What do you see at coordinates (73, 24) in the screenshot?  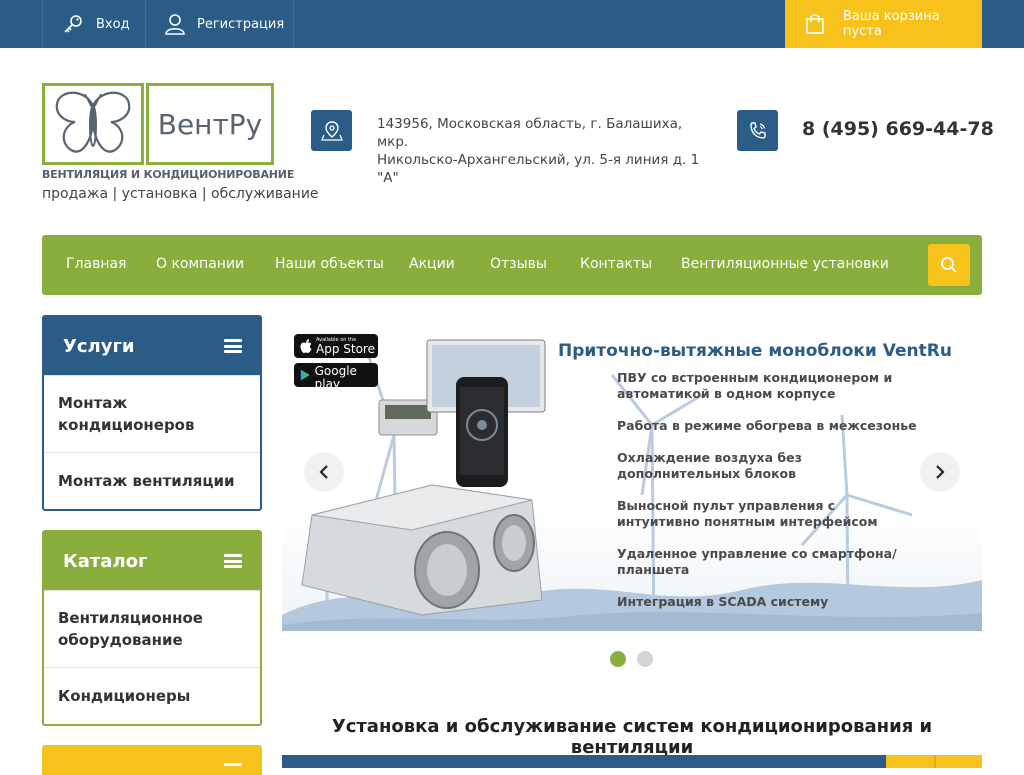 I see `key-icon` at bounding box center [73, 24].